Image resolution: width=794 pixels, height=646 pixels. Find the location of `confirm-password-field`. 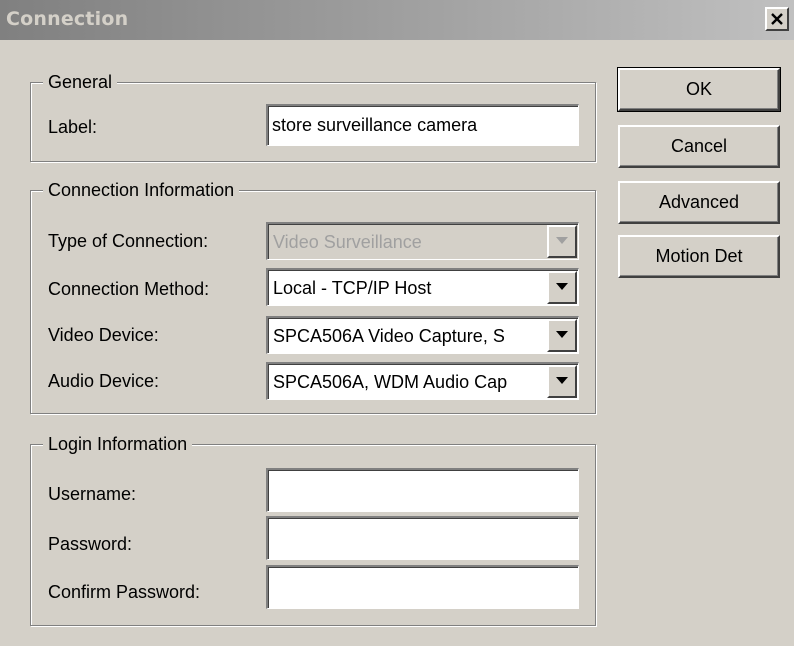

confirm-password-field is located at coordinates (422, 587).